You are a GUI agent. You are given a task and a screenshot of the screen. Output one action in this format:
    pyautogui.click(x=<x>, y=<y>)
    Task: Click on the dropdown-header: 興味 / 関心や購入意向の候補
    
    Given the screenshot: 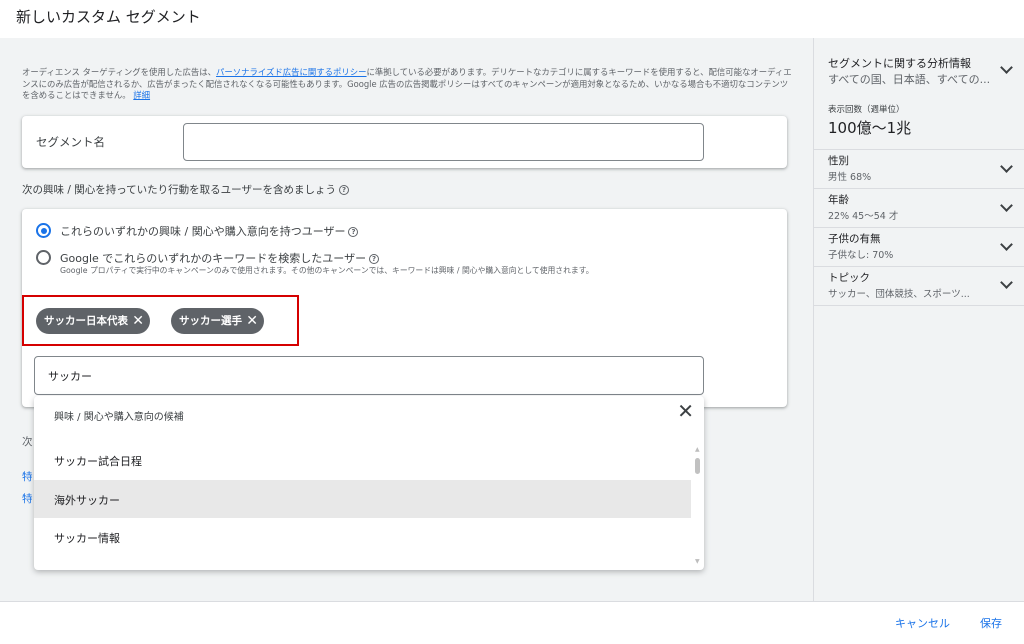 What is the action you would take?
    pyautogui.click(x=119, y=417)
    